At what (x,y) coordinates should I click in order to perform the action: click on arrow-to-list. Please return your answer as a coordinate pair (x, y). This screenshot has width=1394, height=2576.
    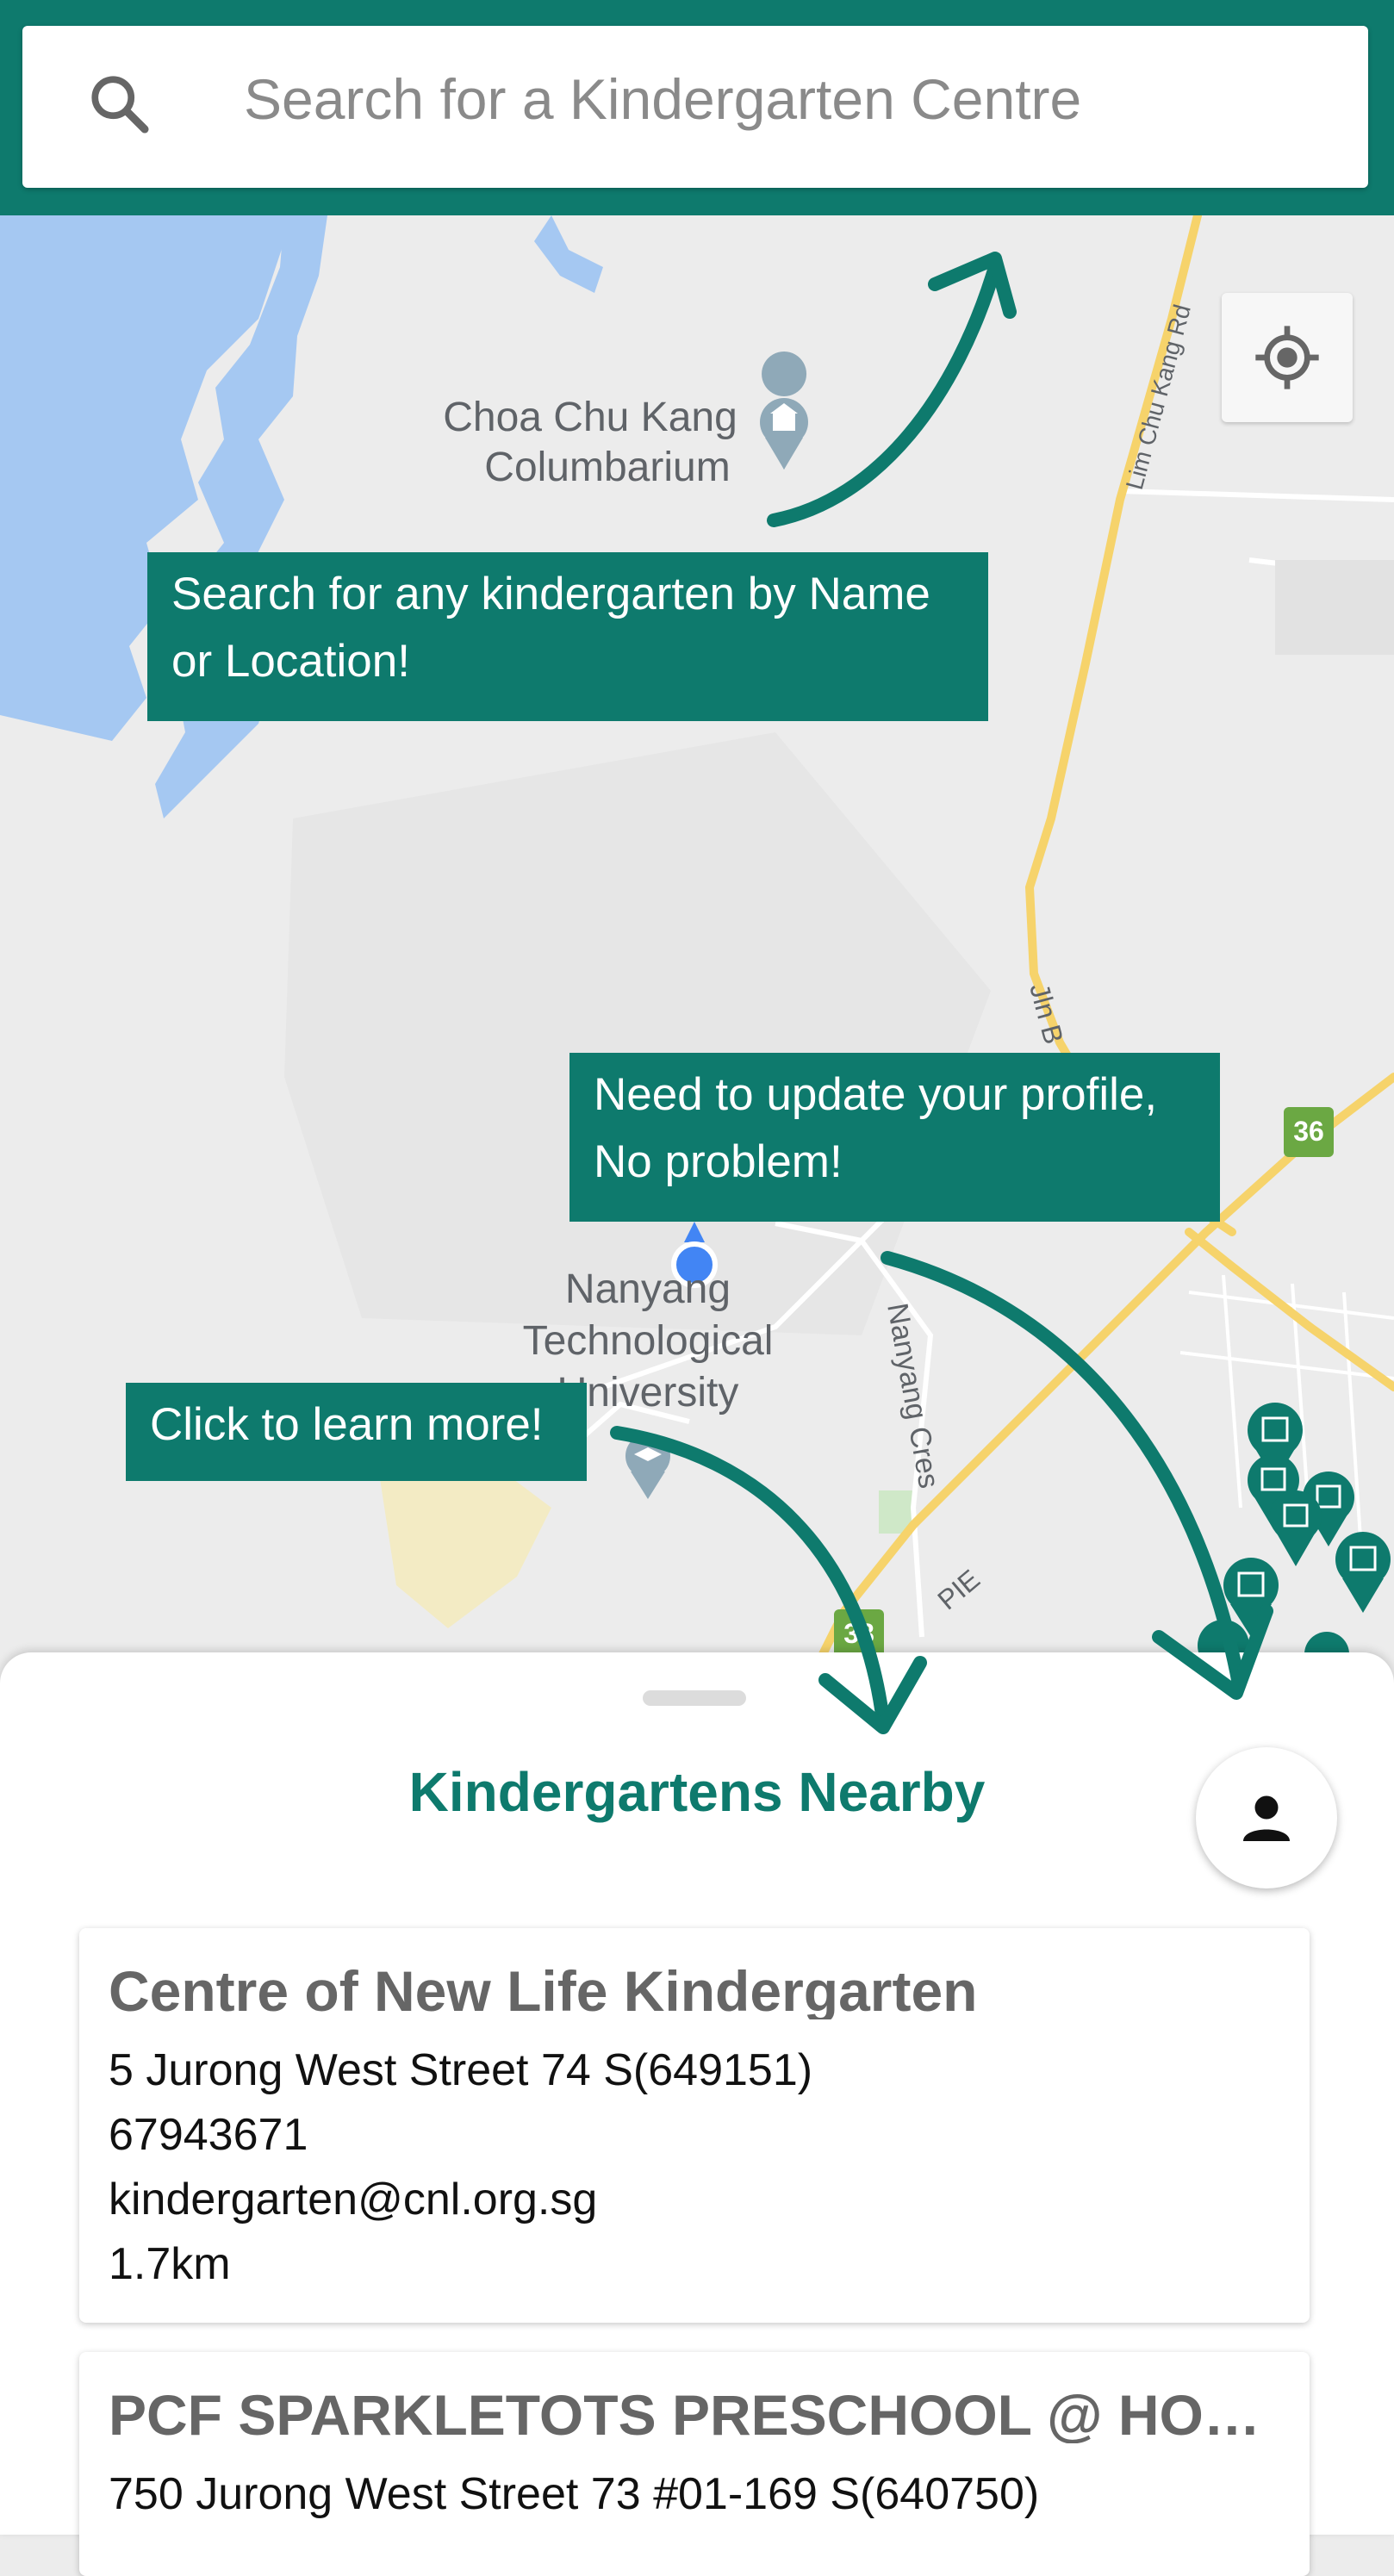
    Looking at the image, I should click on (750, 1577).